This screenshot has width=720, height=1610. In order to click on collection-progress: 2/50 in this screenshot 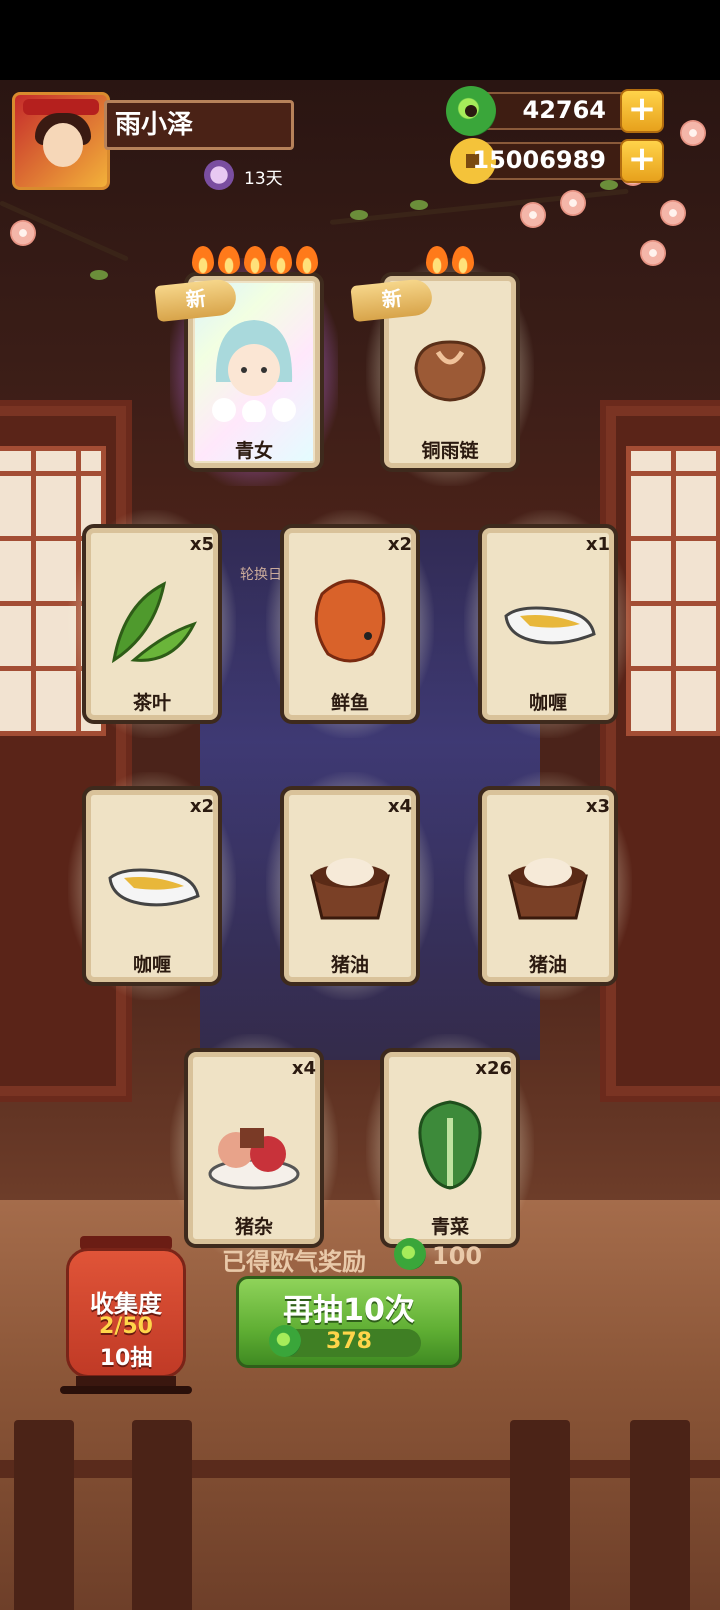, I will do `click(126, 1326)`.